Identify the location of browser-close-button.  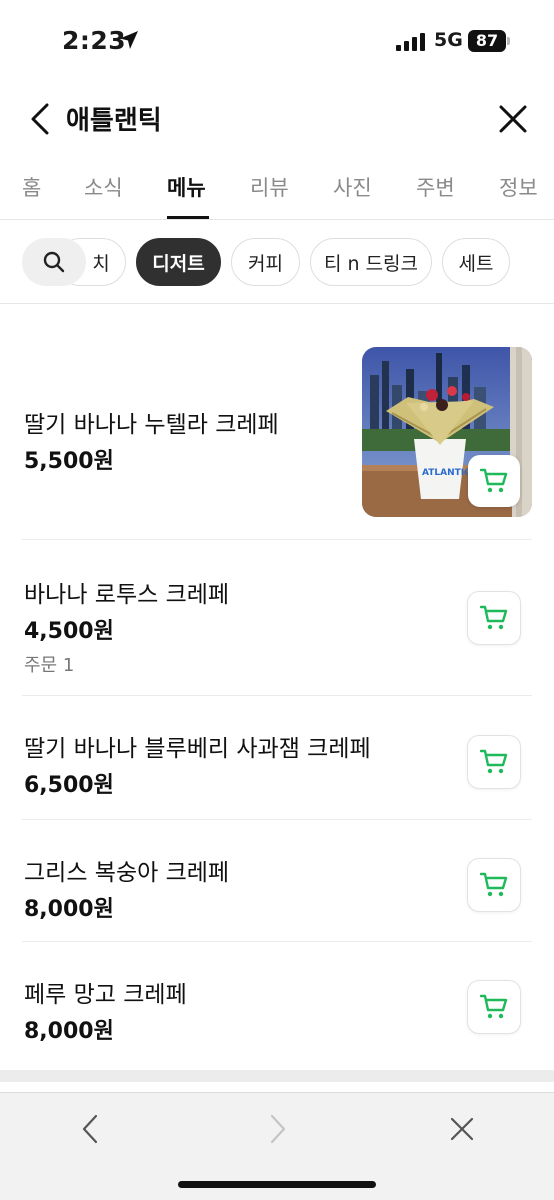
(462, 1129).